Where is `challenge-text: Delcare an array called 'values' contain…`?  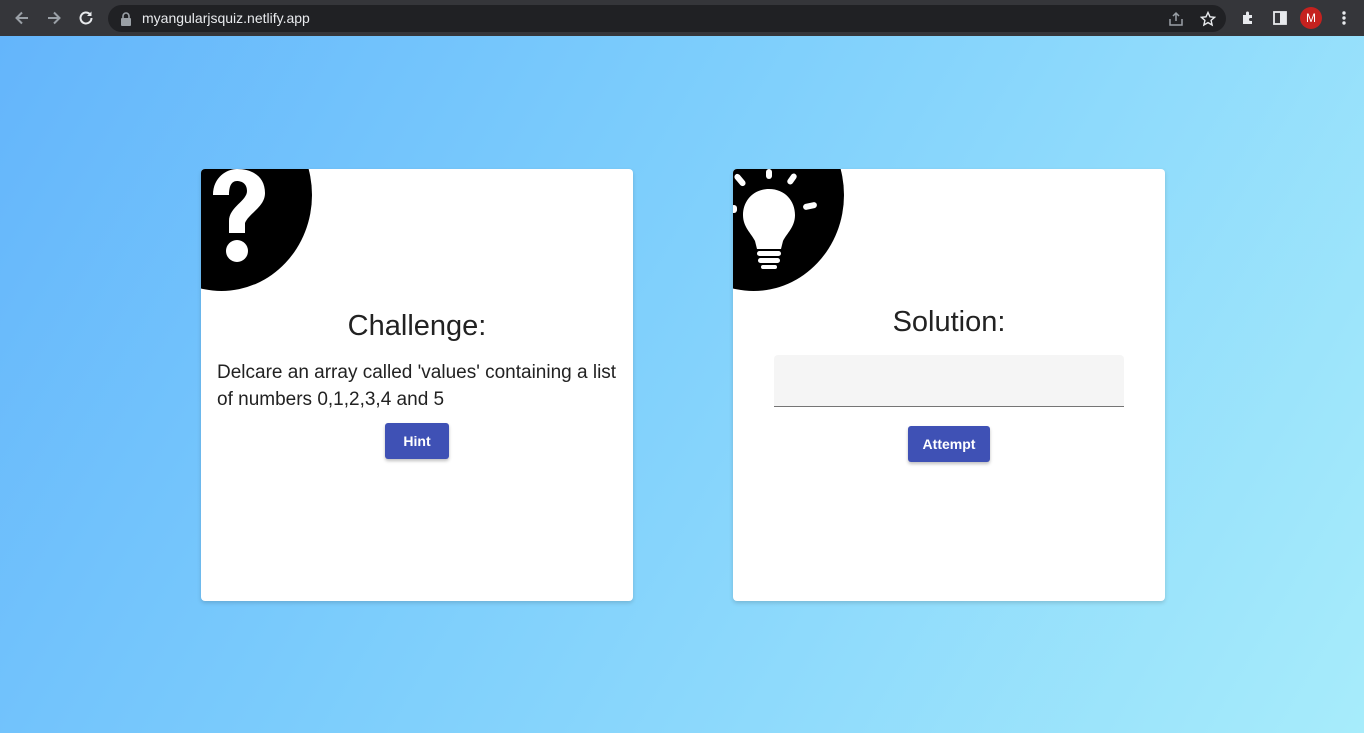 challenge-text: Delcare an array called 'values' contain… is located at coordinates (417, 386).